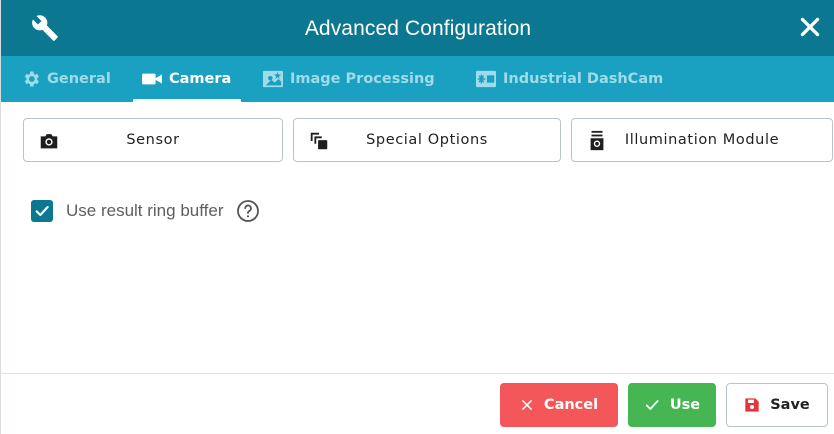 The height and width of the screenshot is (434, 834). Describe the element at coordinates (79, 79) in the screenshot. I see `tab-general-label: General` at that location.